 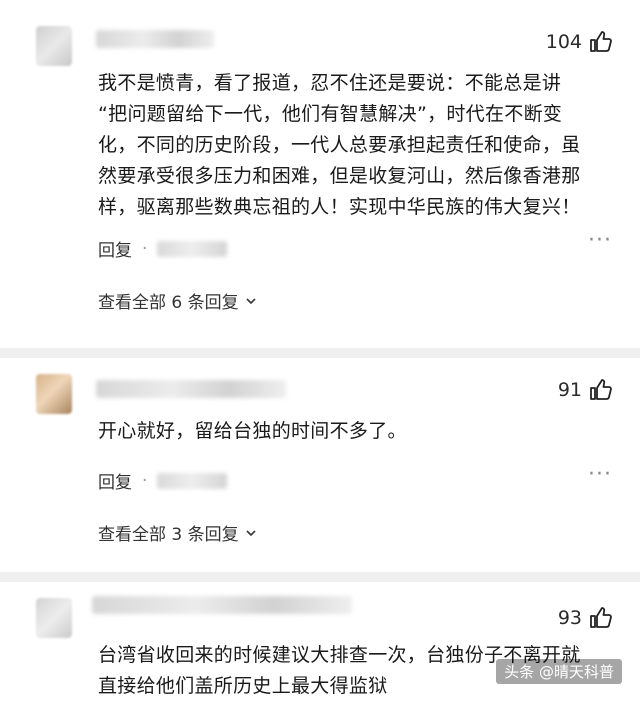 What do you see at coordinates (330, 83) in the screenshot?
I see `text-line: 我不是愤青，看了报道，忍不住还是要说：不能总是讲` at bounding box center [330, 83].